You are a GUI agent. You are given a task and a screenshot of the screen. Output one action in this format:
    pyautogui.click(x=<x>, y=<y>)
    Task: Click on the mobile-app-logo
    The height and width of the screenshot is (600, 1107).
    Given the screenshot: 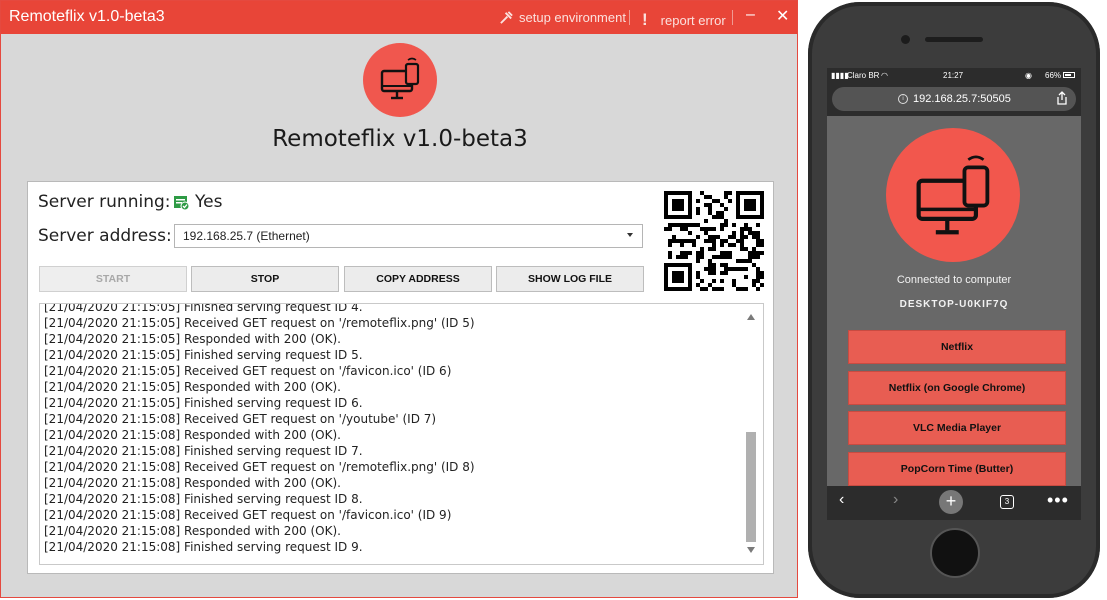 What is the action you would take?
    pyautogui.click(x=953, y=195)
    